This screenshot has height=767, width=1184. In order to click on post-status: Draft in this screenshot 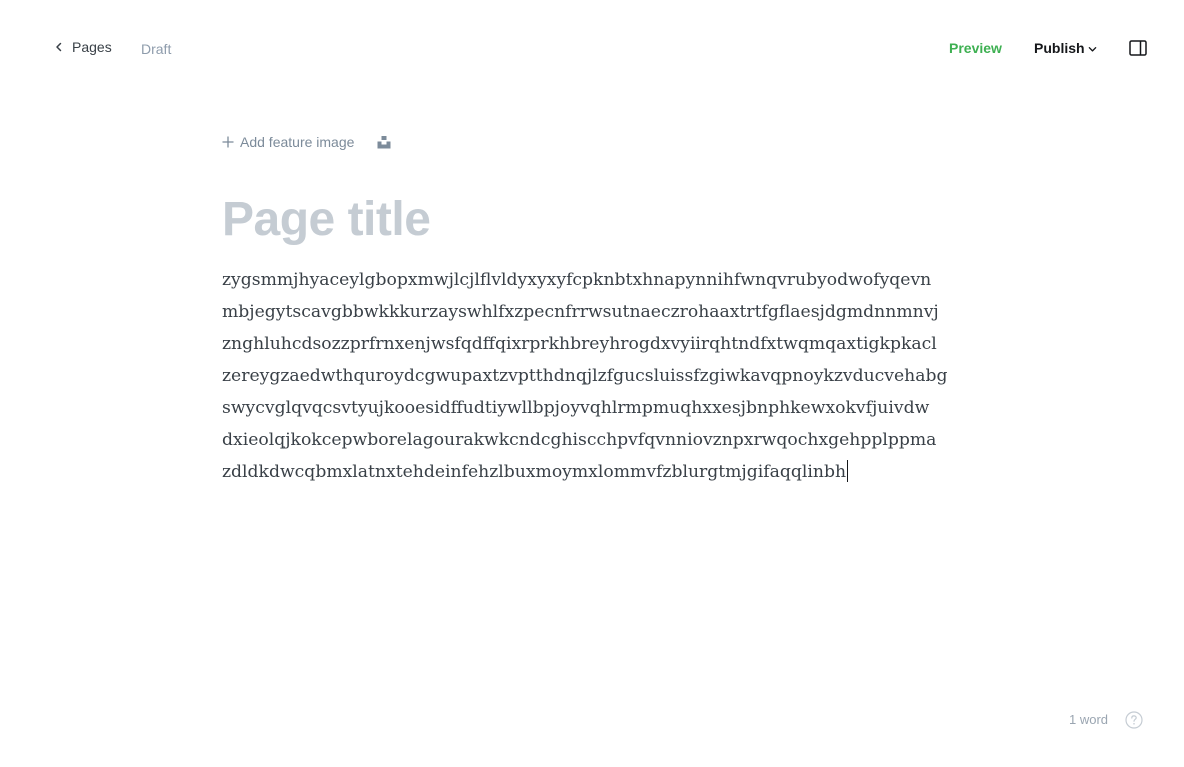, I will do `click(156, 49)`.